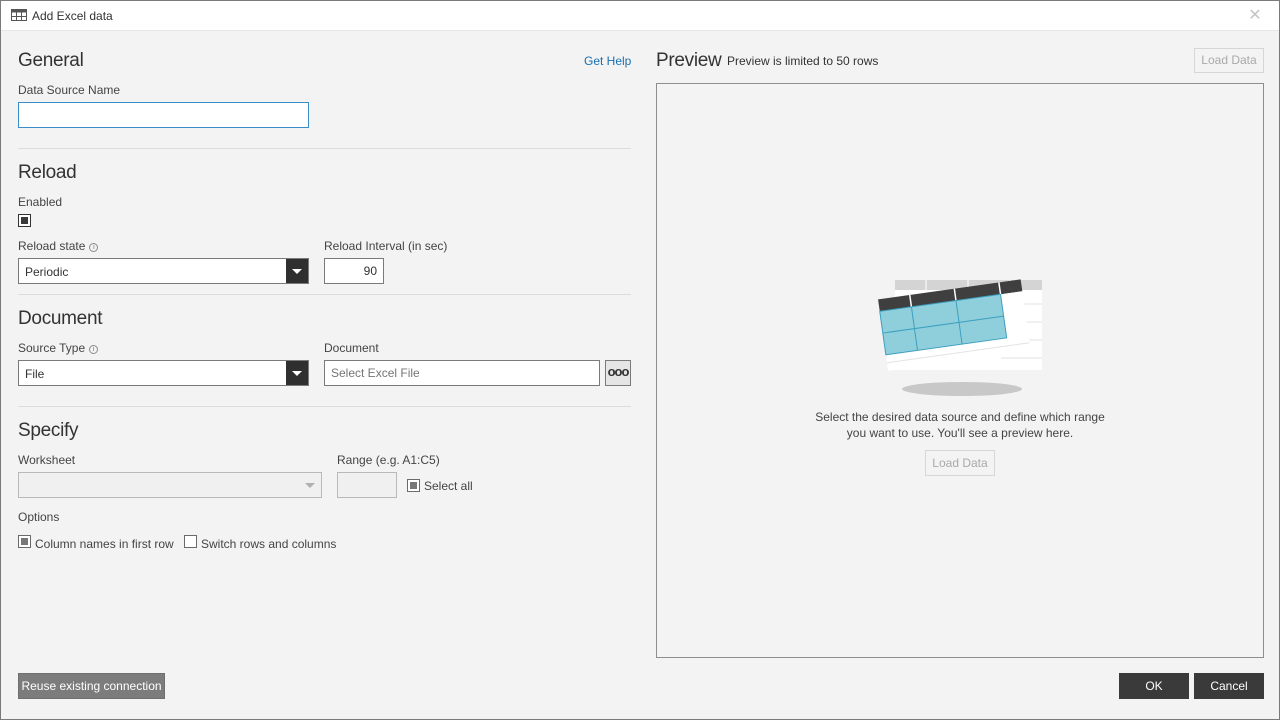 The width and height of the screenshot is (1280, 720). Describe the element at coordinates (163, 115) in the screenshot. I see `data-source-name-input` at that location.